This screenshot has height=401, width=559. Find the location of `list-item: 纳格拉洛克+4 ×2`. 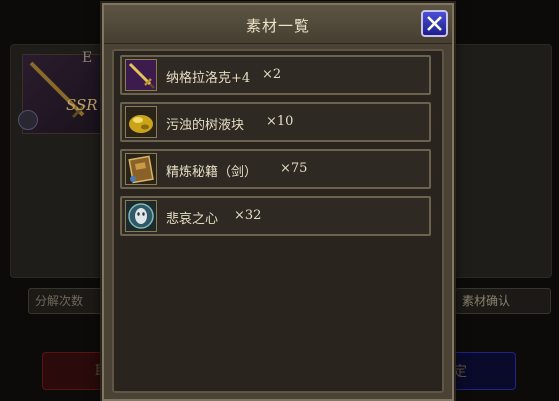

list-item: 纳格拉洛克+4 ×2 is located at coordinates (275, 75).